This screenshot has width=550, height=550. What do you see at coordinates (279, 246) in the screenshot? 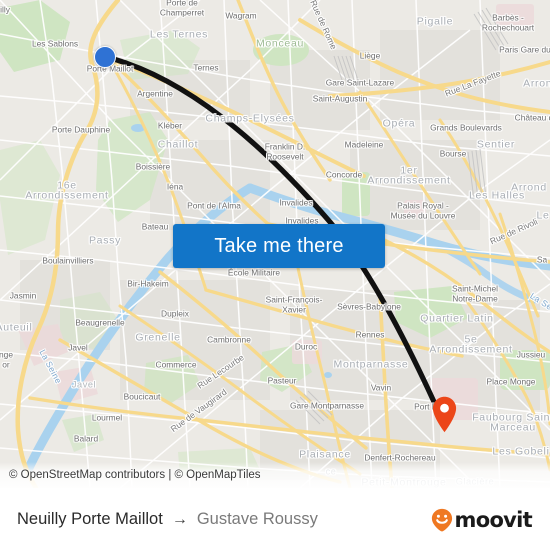
I see `take-me-there-button: Take me there` at bounding box center [279, 246].